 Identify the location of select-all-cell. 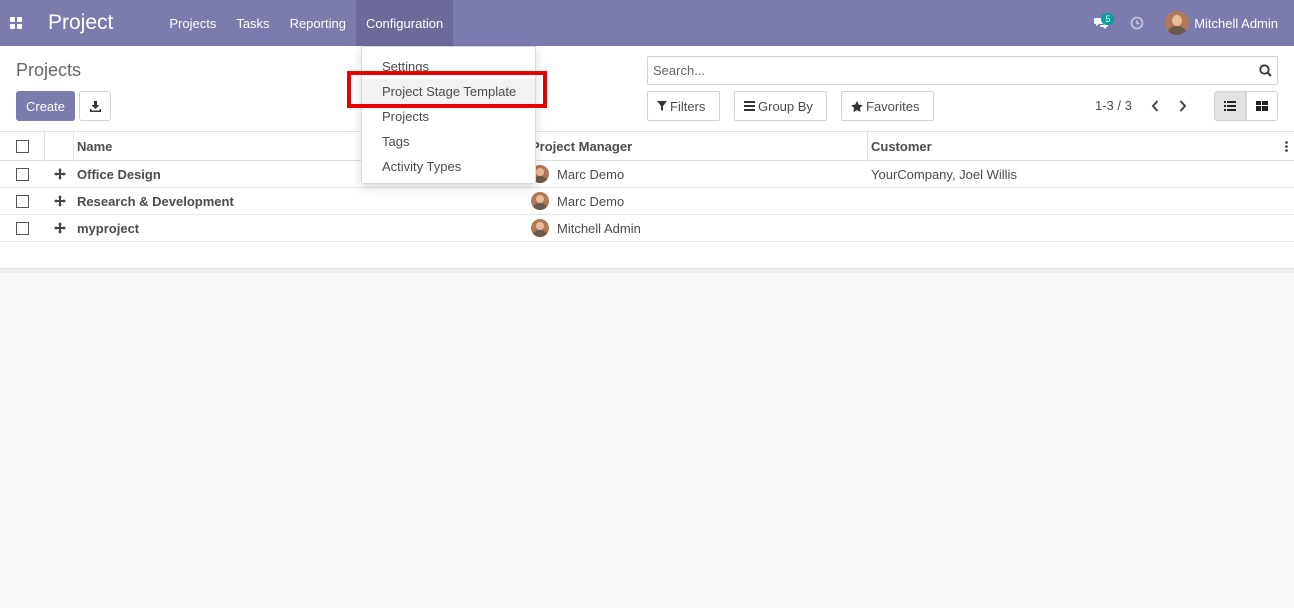
(22, 146).